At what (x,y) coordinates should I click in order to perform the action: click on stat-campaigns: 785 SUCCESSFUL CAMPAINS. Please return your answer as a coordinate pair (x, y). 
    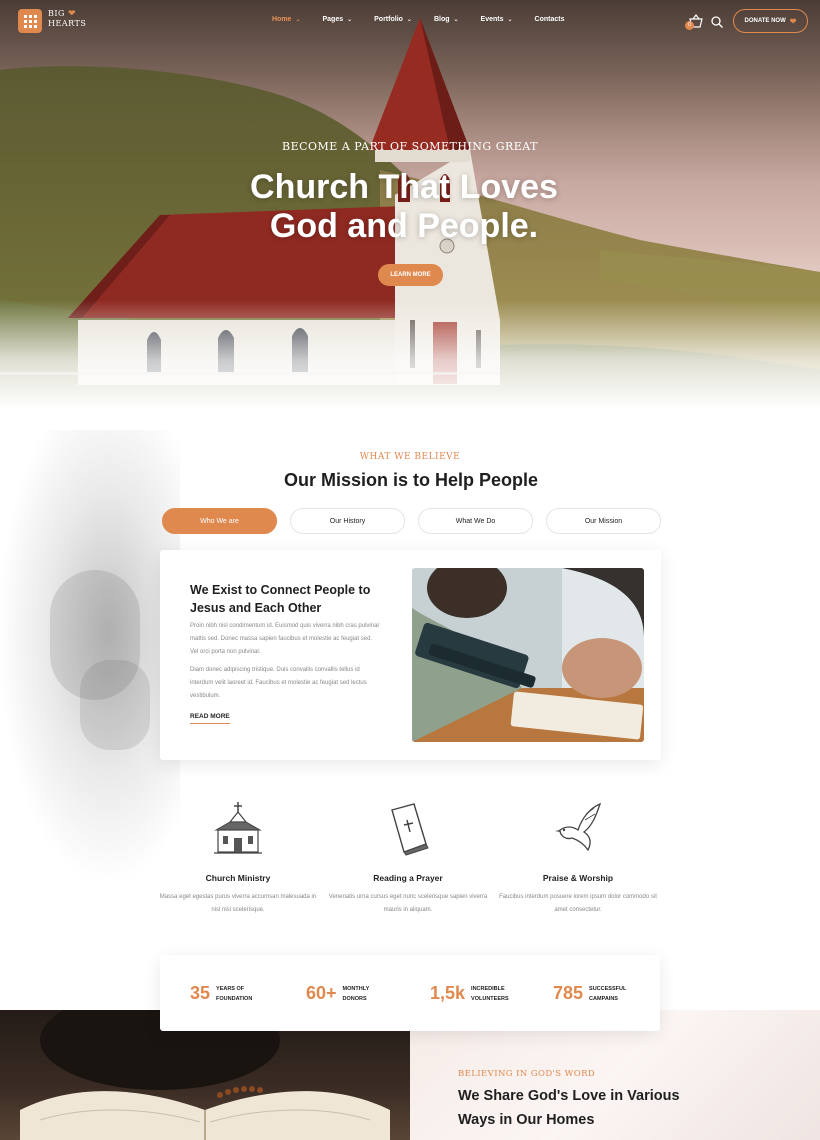
    Looking at the image, I should click on (589, 993).